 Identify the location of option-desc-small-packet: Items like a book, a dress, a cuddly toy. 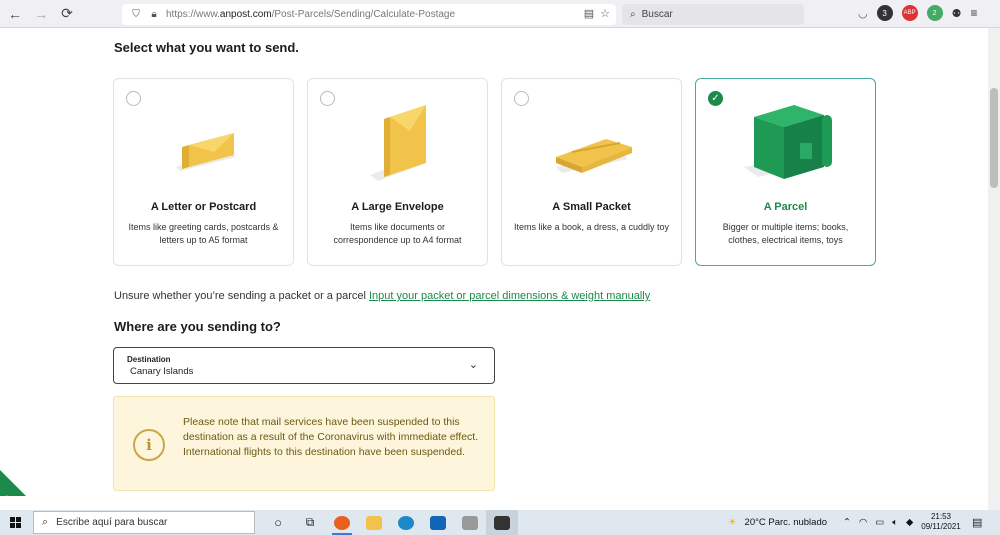
(591, 227).